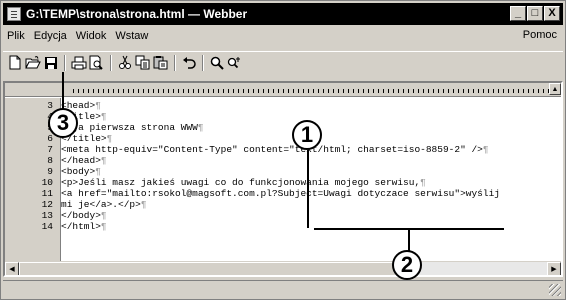 The image size is (566, 300). Describe the element at coordinates (283, 105) in the screenshot. I see `code-line: 3 <head>¶` at that location.